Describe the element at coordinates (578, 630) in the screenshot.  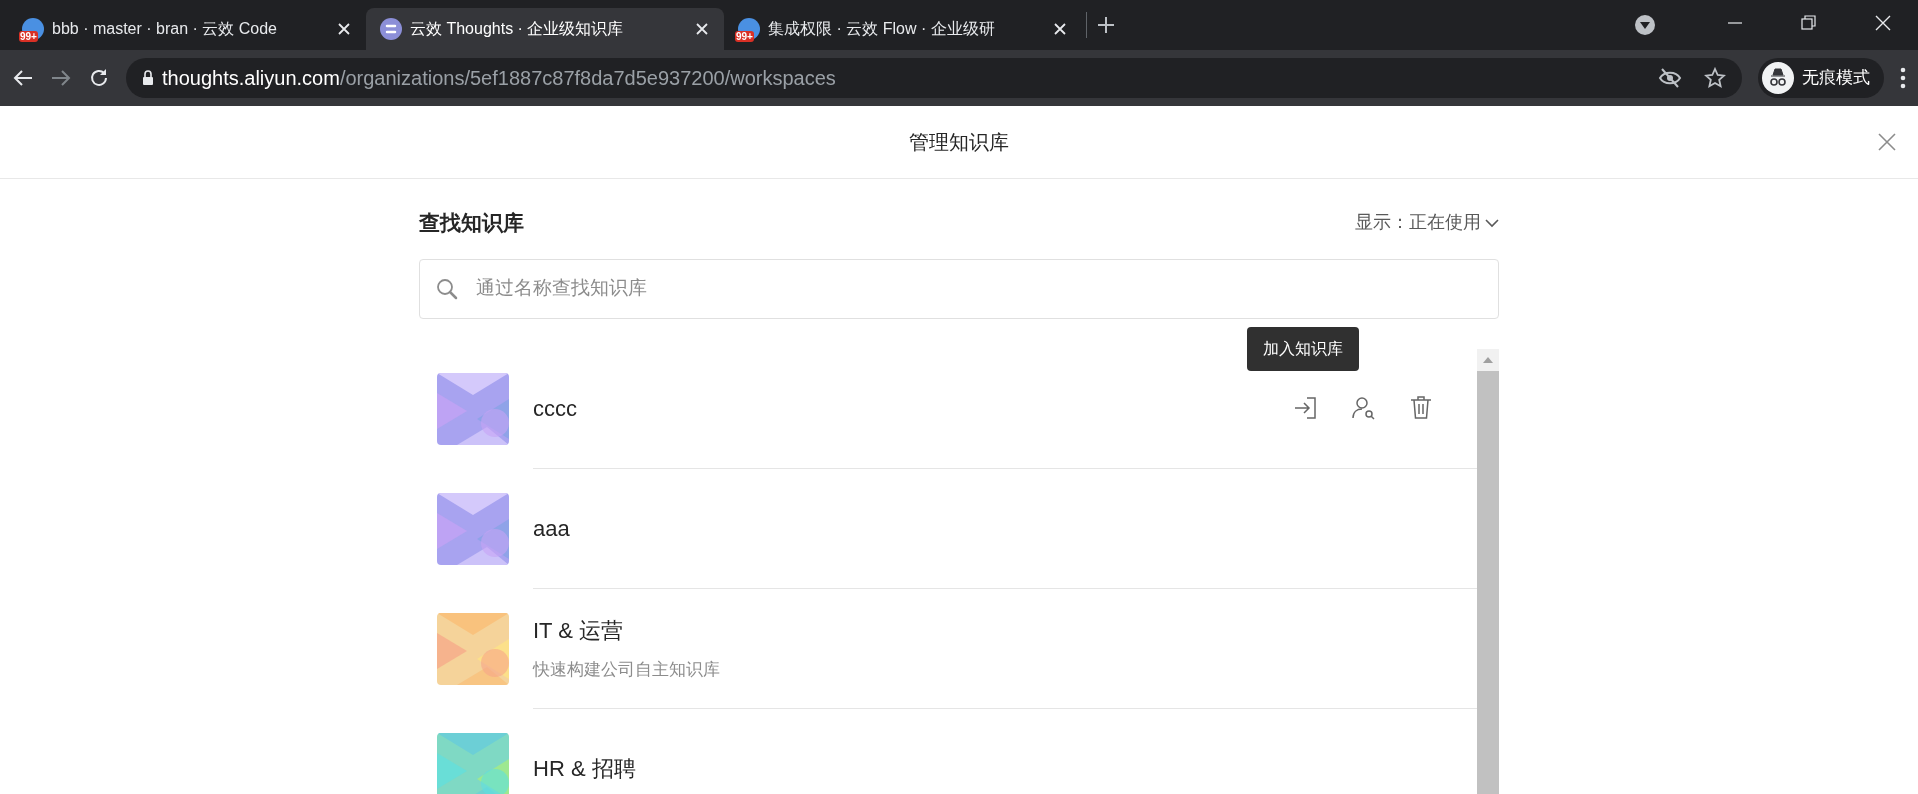
I see `workspace-name: IT & 运营` at that location.